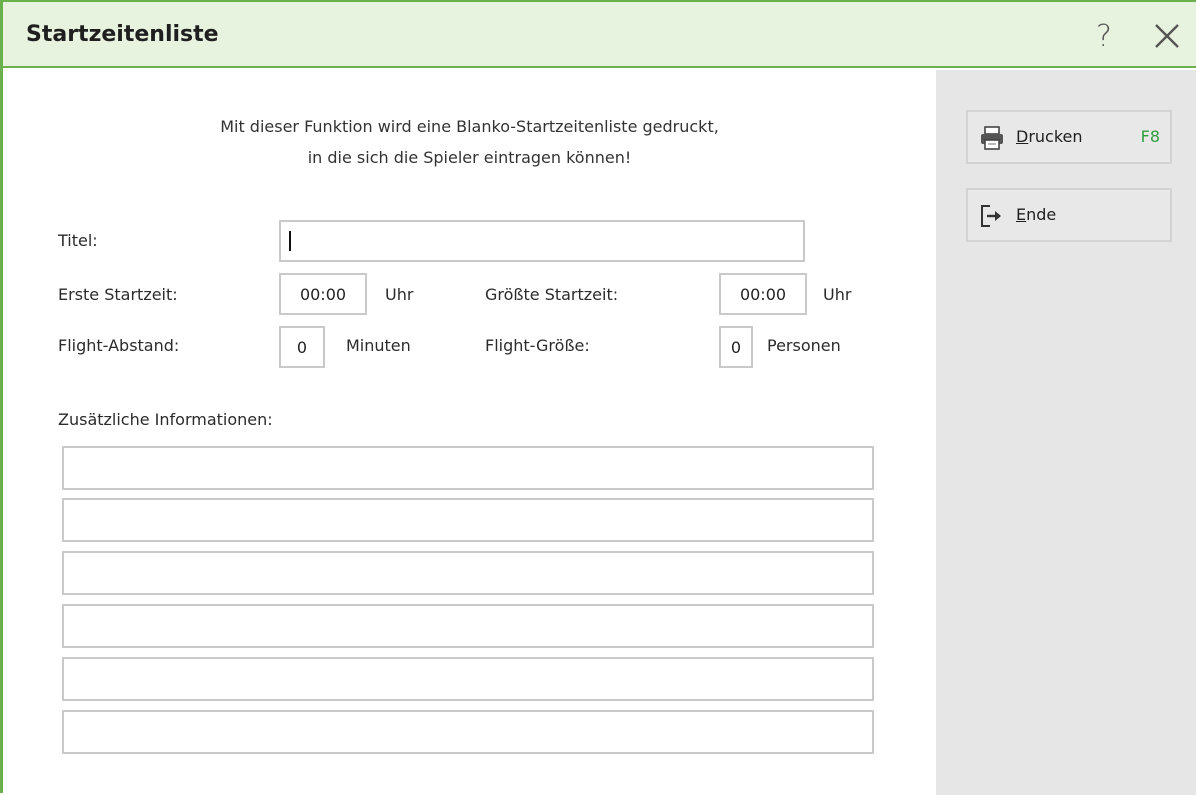 The height and width of the screenshot is (795, 1196). I want to click on help-button: ?, so click(1104, 36).